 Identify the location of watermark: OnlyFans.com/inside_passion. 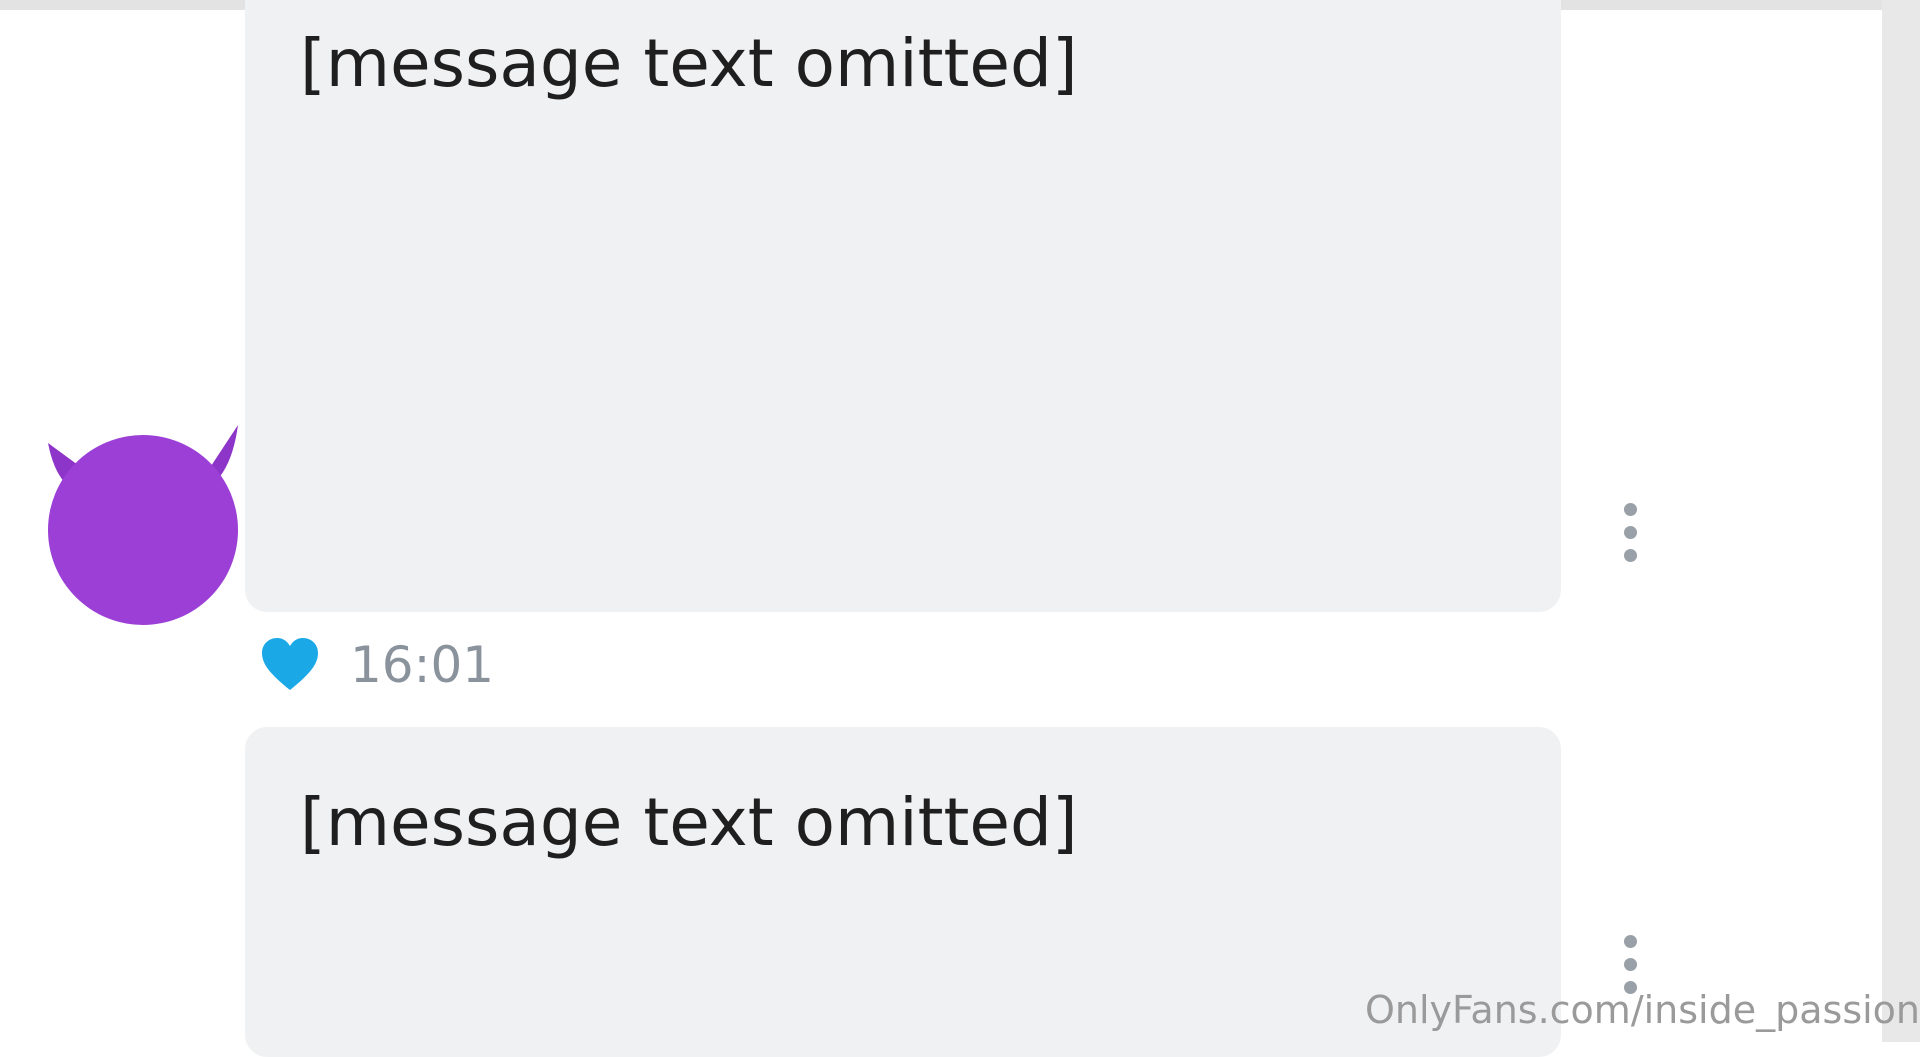
(1642, 1010).